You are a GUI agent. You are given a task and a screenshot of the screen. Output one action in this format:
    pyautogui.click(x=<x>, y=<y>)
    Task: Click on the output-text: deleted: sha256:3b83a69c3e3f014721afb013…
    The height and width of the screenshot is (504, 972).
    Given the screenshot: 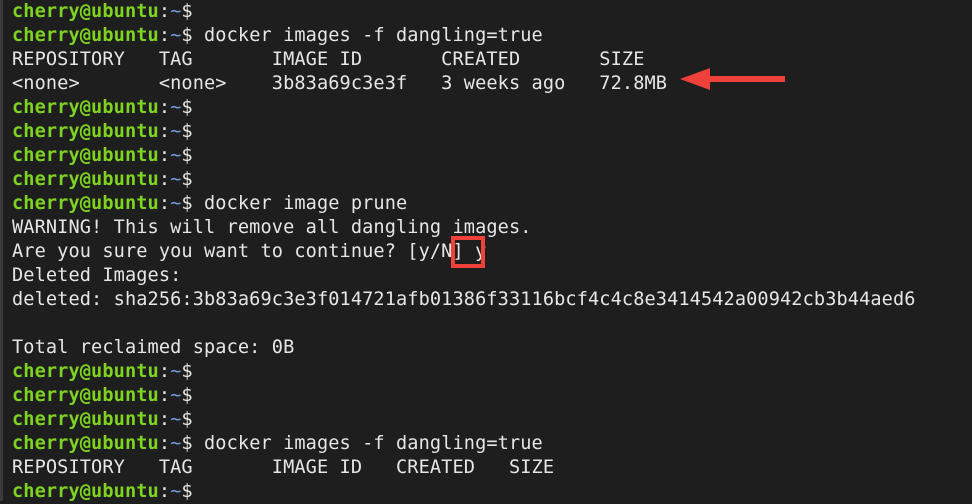 What is the action you would take?
    pyautogui.click(x=464, y=299)
    